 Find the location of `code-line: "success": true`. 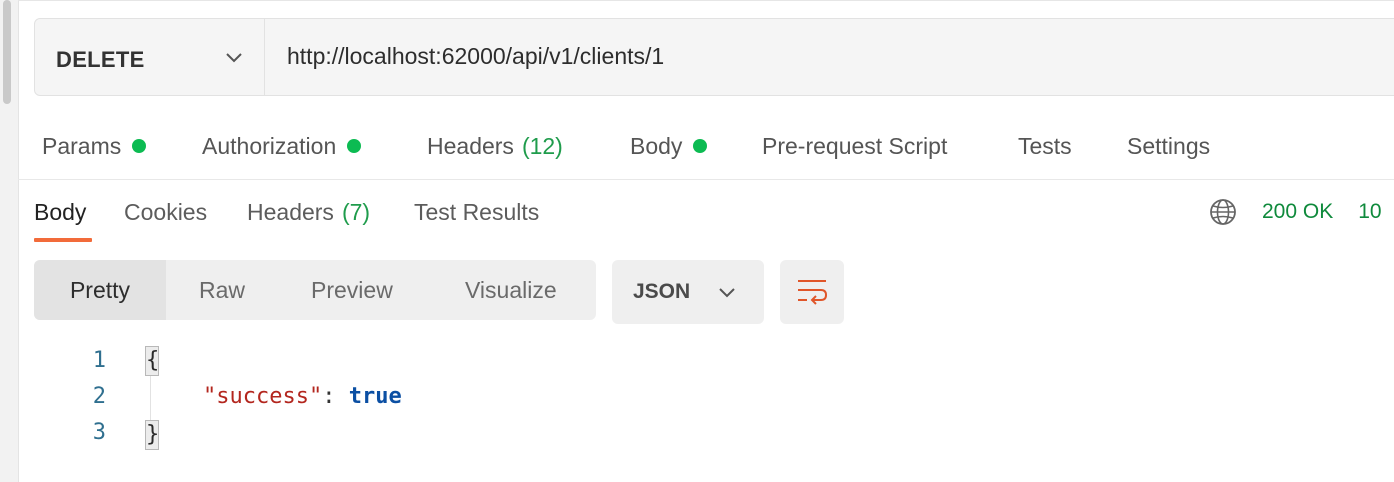

code-line: "success": true is located at coordinates (302, 396).